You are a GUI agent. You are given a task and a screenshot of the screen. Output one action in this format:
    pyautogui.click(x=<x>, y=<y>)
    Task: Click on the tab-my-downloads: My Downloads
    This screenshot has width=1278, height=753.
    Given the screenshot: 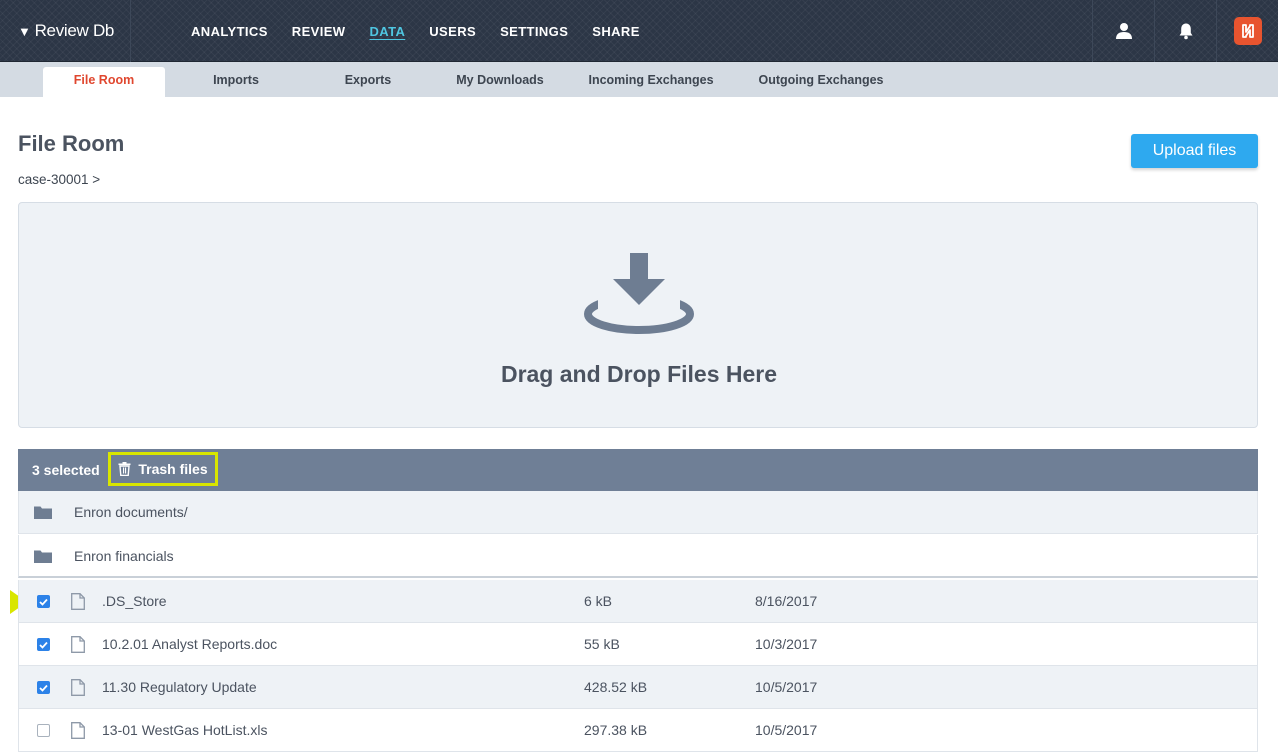 What is the action you would take?
    pyautogui.click(x=500, y=82)
    